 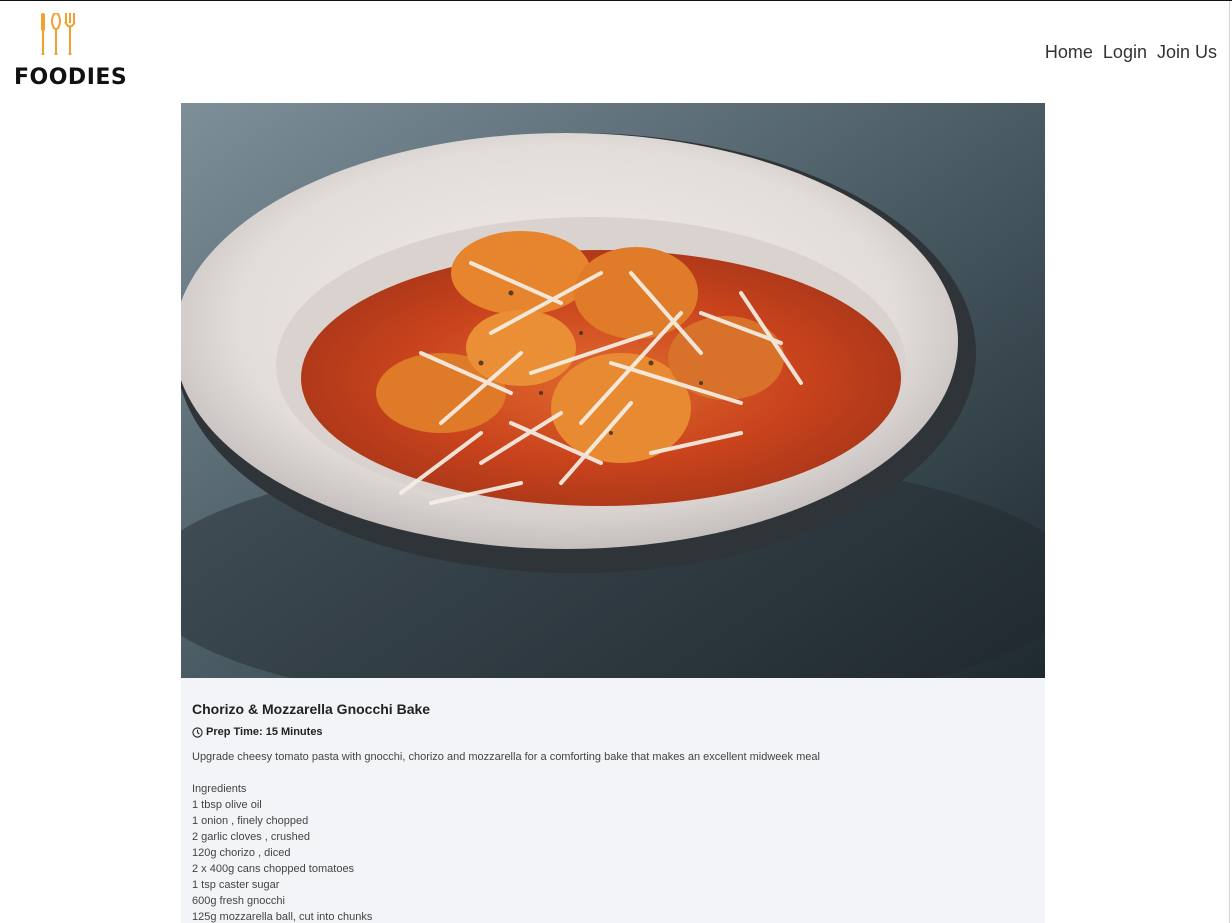 What do you see at coordinates (250, 821) in the screenshot?
I see `ingredient-item: 1 onion , finely chopped` at bounding box center [250, 821].